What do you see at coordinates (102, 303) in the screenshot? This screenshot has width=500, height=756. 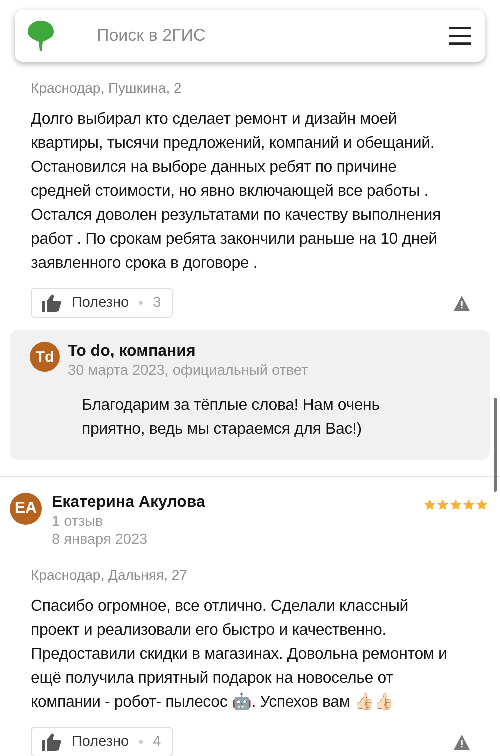 I see `useful-button: Полезно 3` at bounding box center [102, 303].